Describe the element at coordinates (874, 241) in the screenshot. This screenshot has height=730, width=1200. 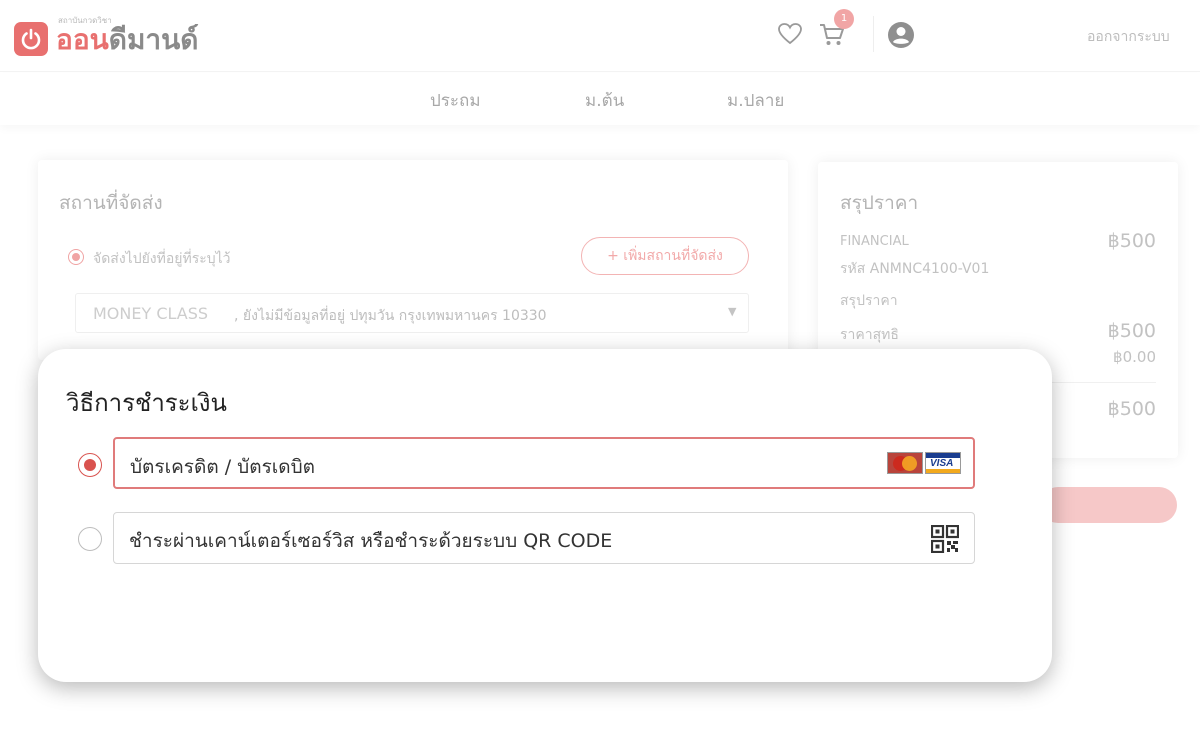
I see `product-name: FINANCIAL` at that location.